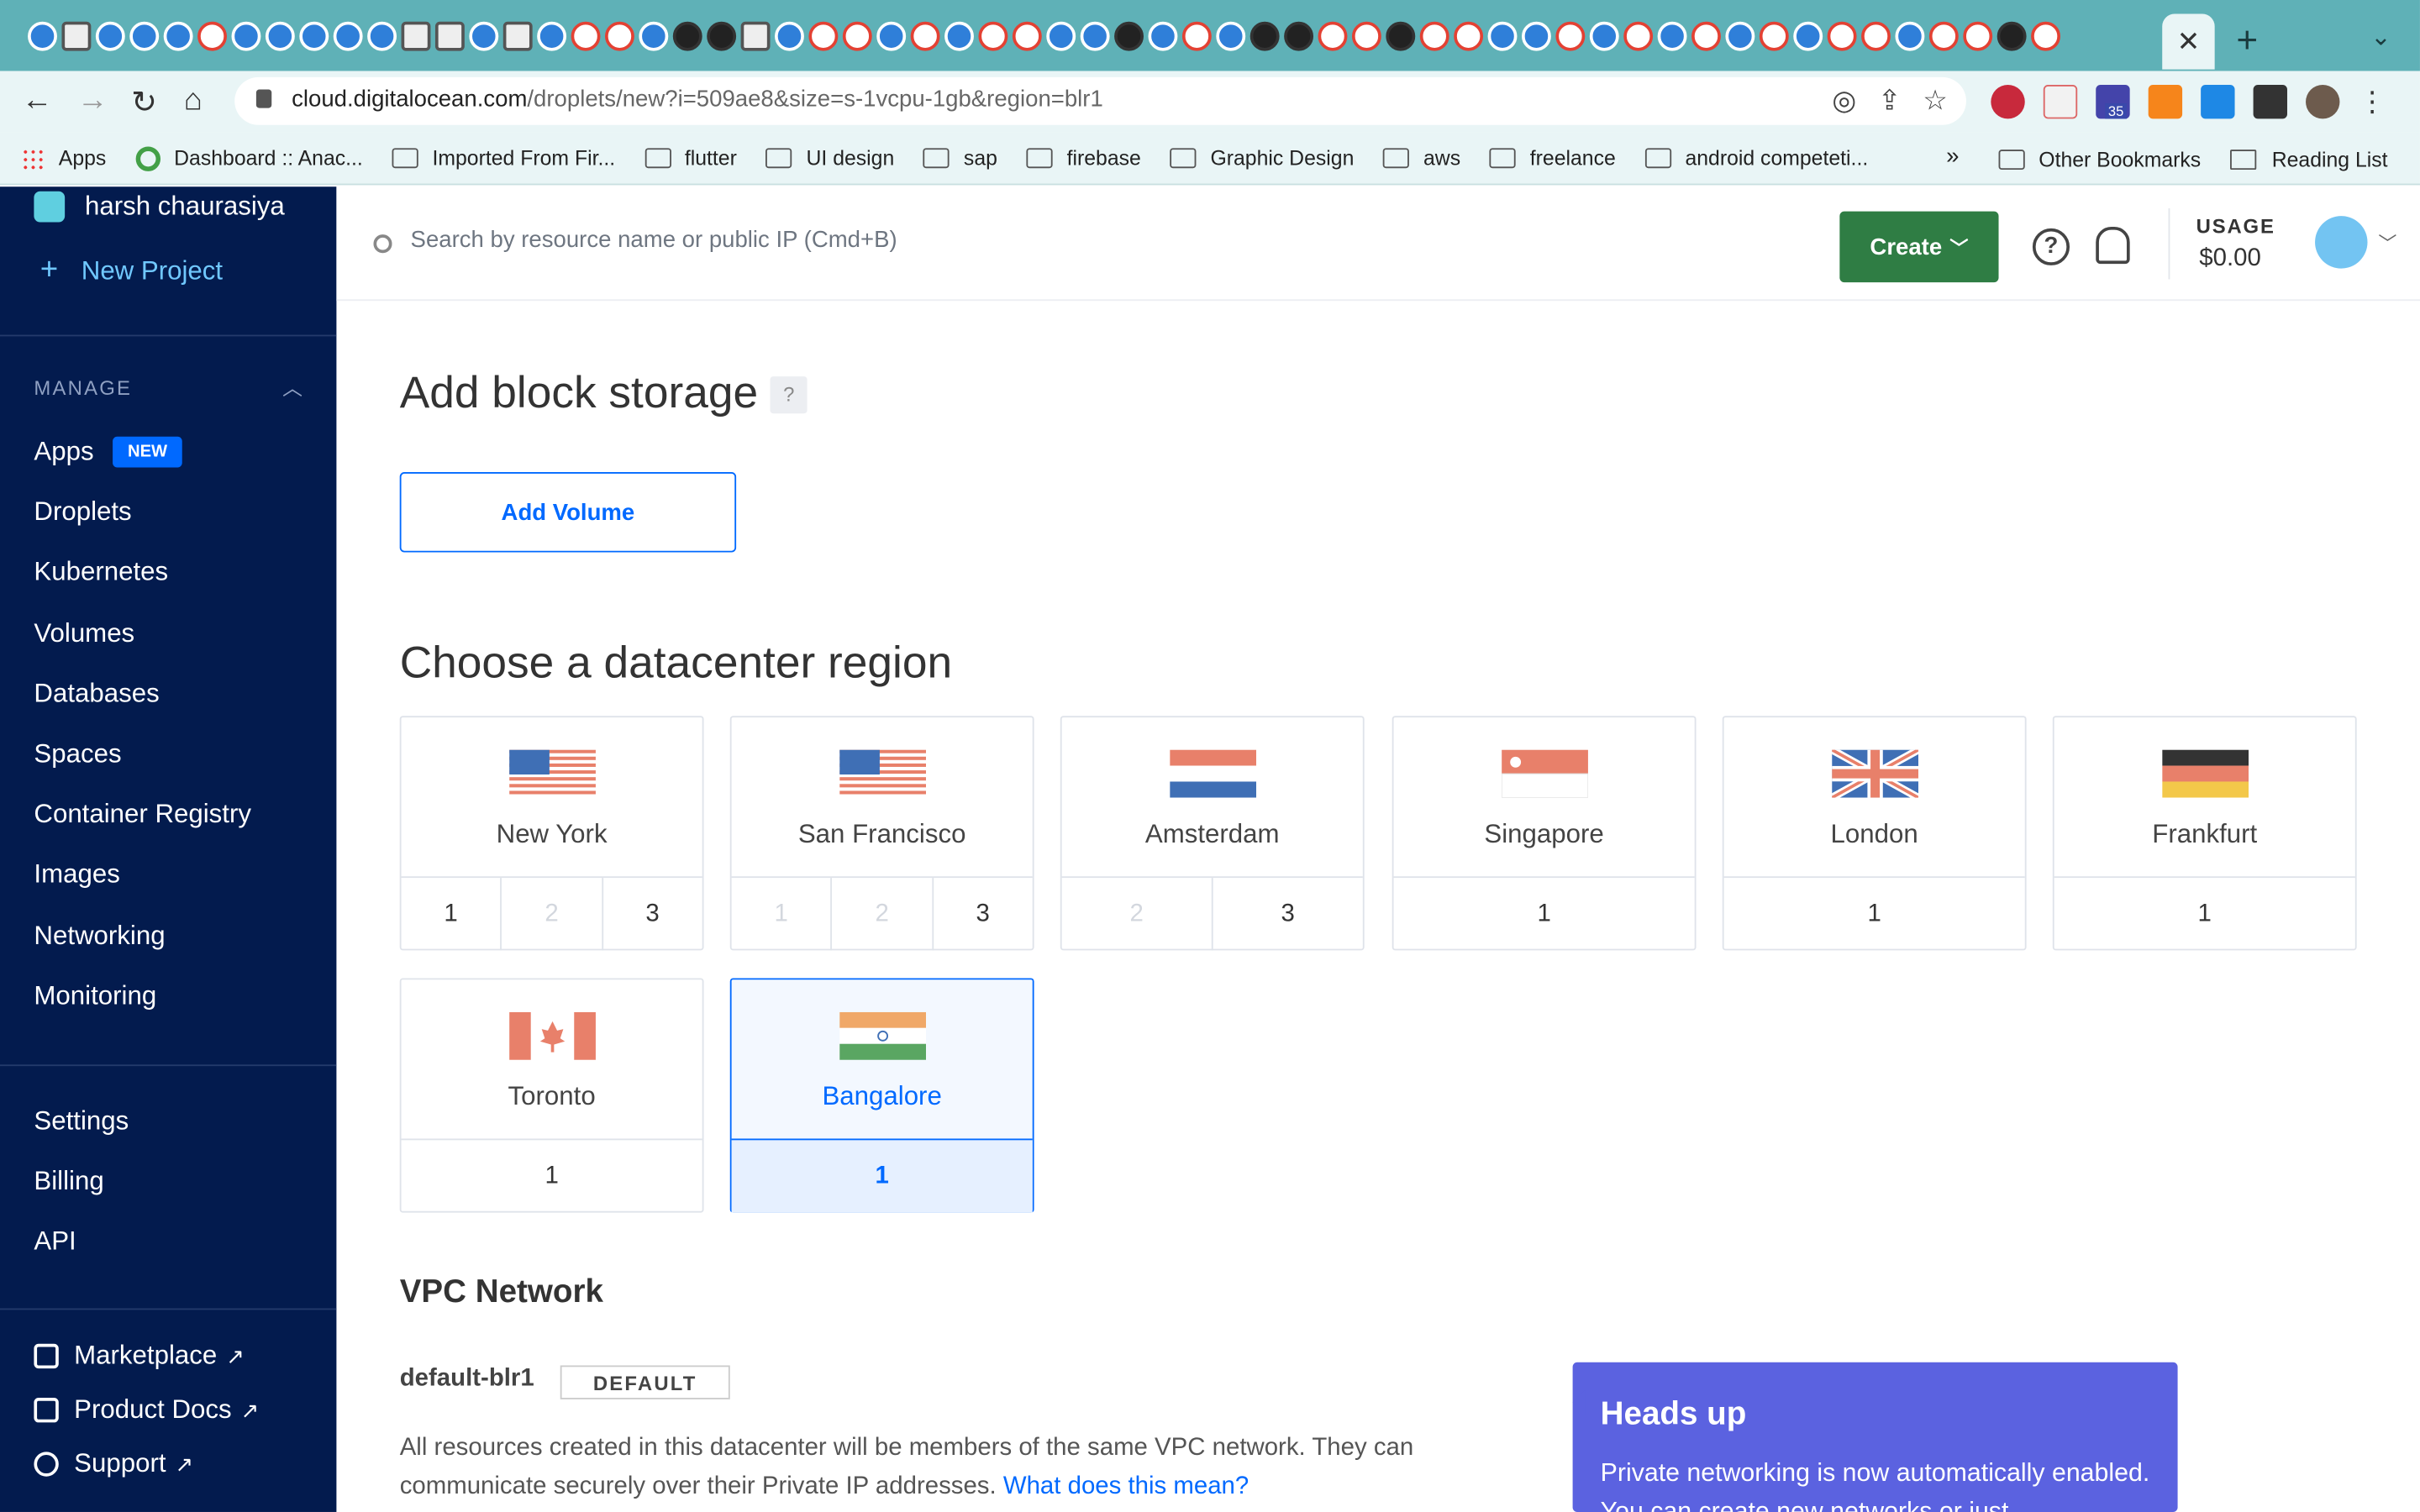 This screenshot has height=1512, width=2420. What do you see at coordinates (2218, 102) in the screenshot?
I see `heart-ext-icon` at bounding box center [2218, 102].